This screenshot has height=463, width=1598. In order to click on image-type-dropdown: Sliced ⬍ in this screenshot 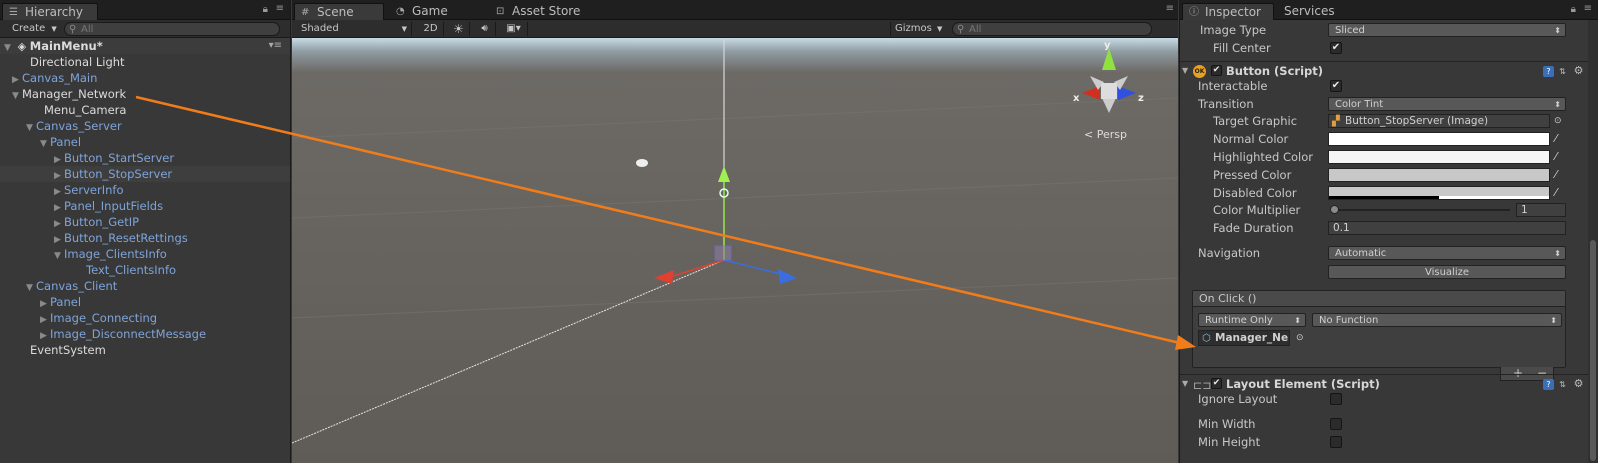, I will do `click(1447, 30)`.